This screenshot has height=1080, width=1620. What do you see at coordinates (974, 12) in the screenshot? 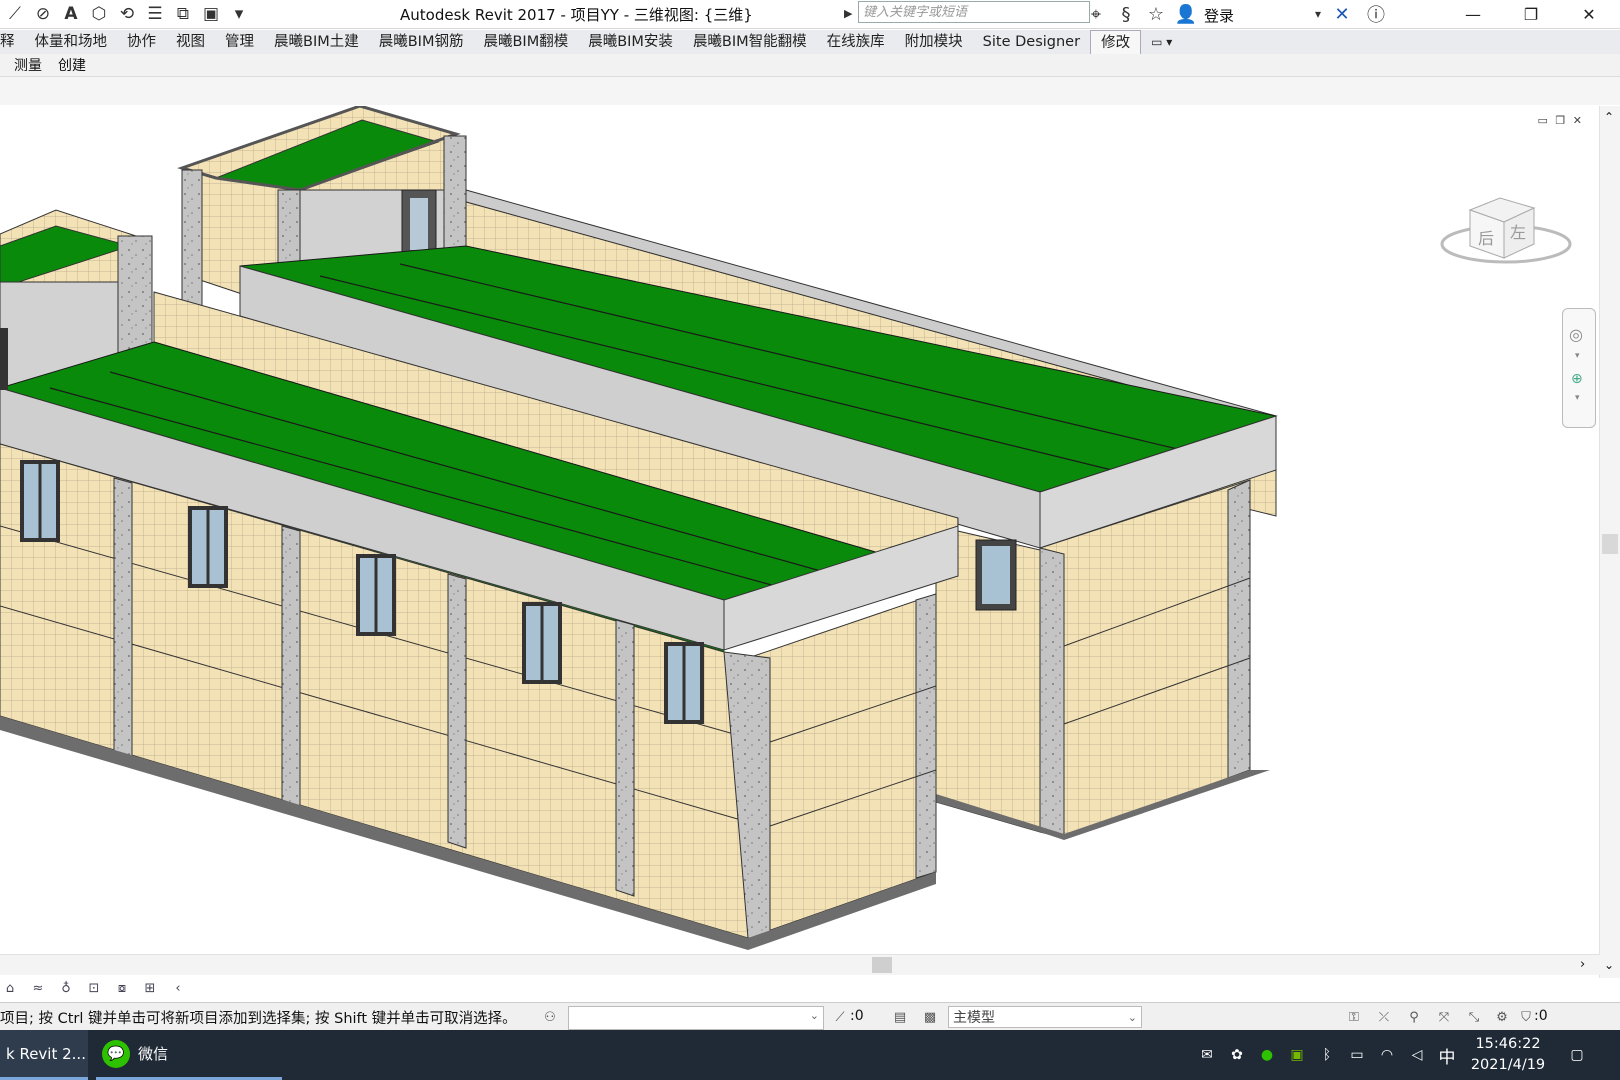
I see `search-input` at bounding box center [974, 12].